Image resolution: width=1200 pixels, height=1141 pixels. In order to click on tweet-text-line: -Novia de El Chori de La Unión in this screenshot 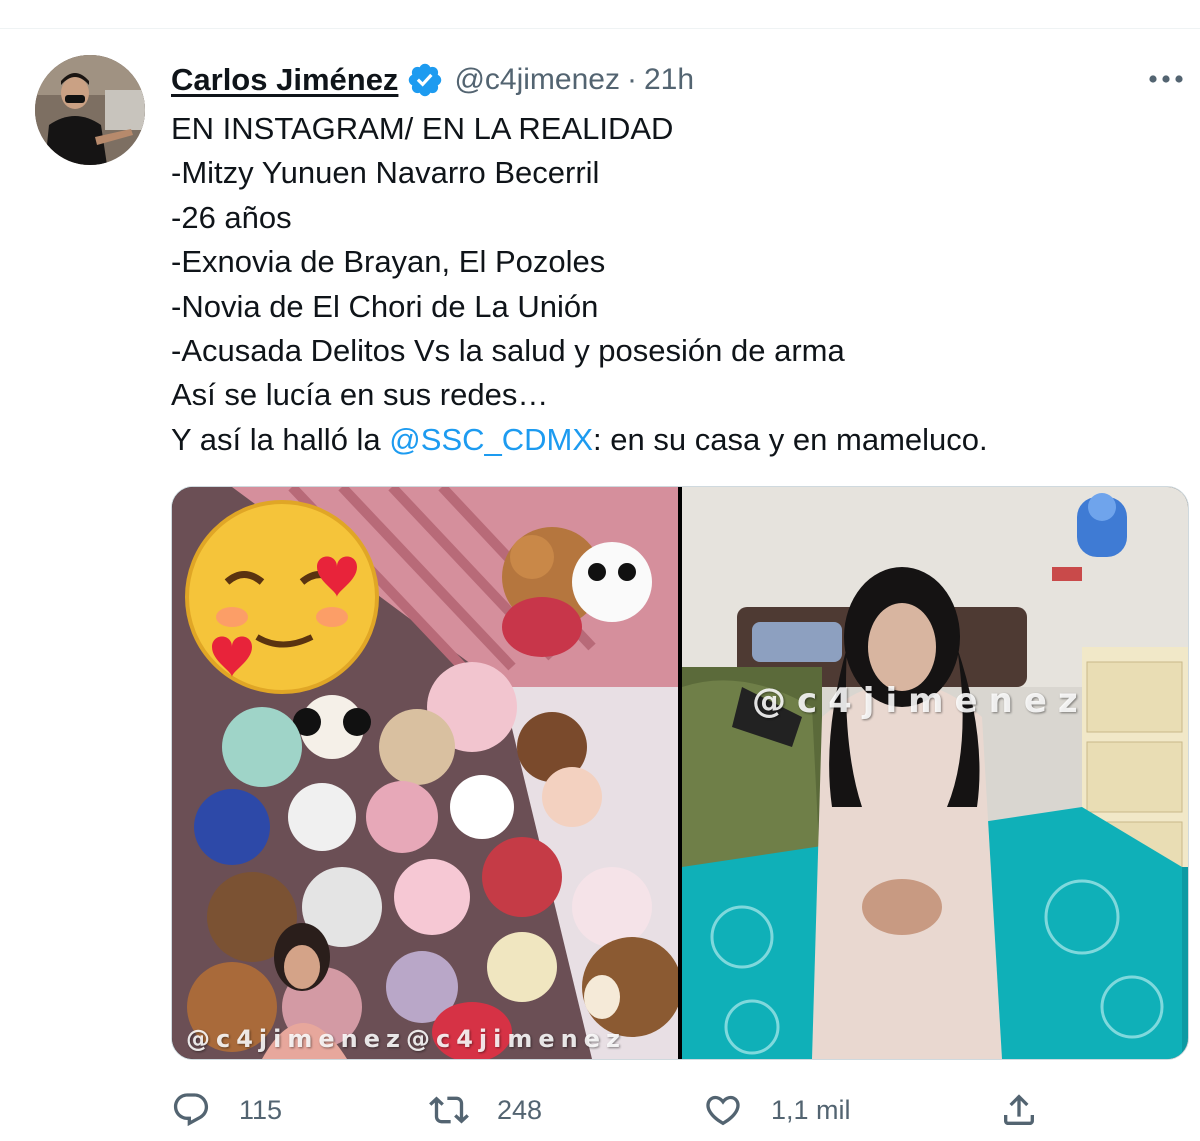, I will do `click(385, 306)`.